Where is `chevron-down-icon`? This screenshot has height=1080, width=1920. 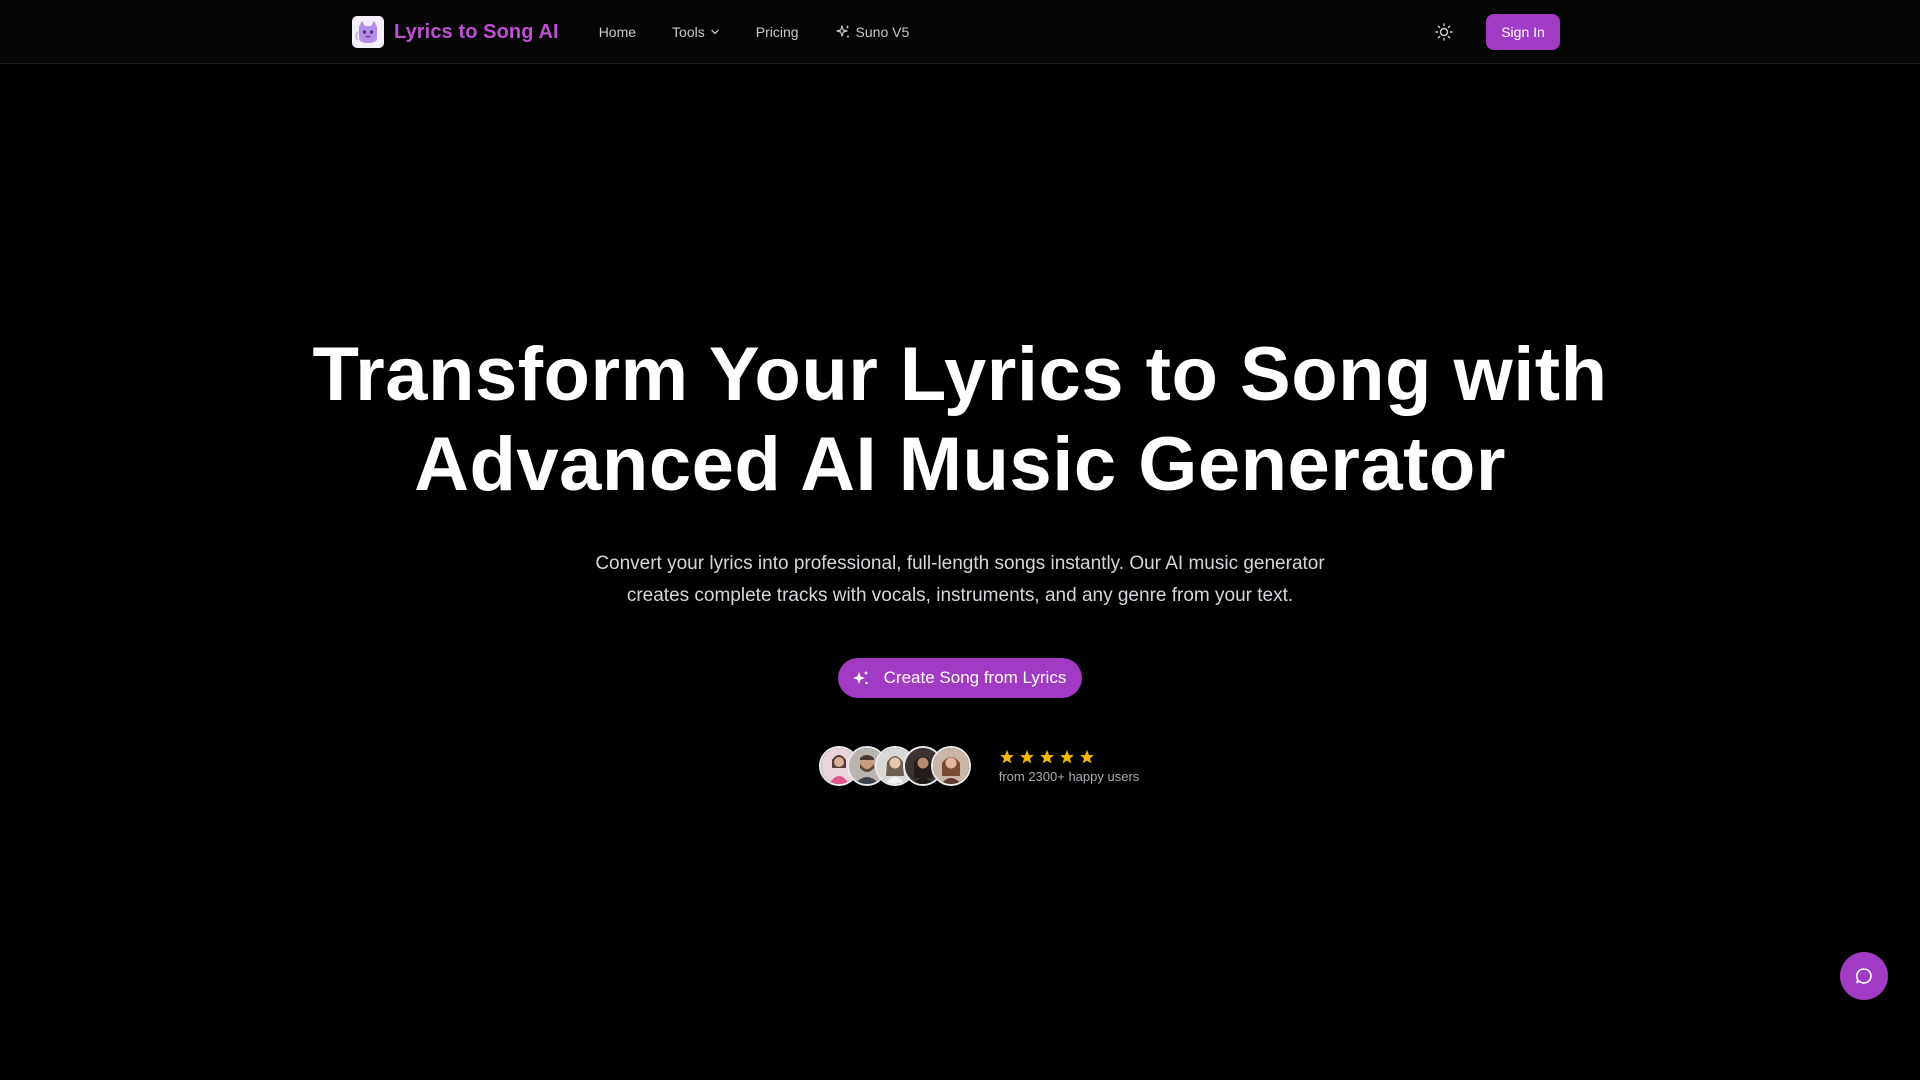 chevron-down-icon is located at coordinates (715, 32).